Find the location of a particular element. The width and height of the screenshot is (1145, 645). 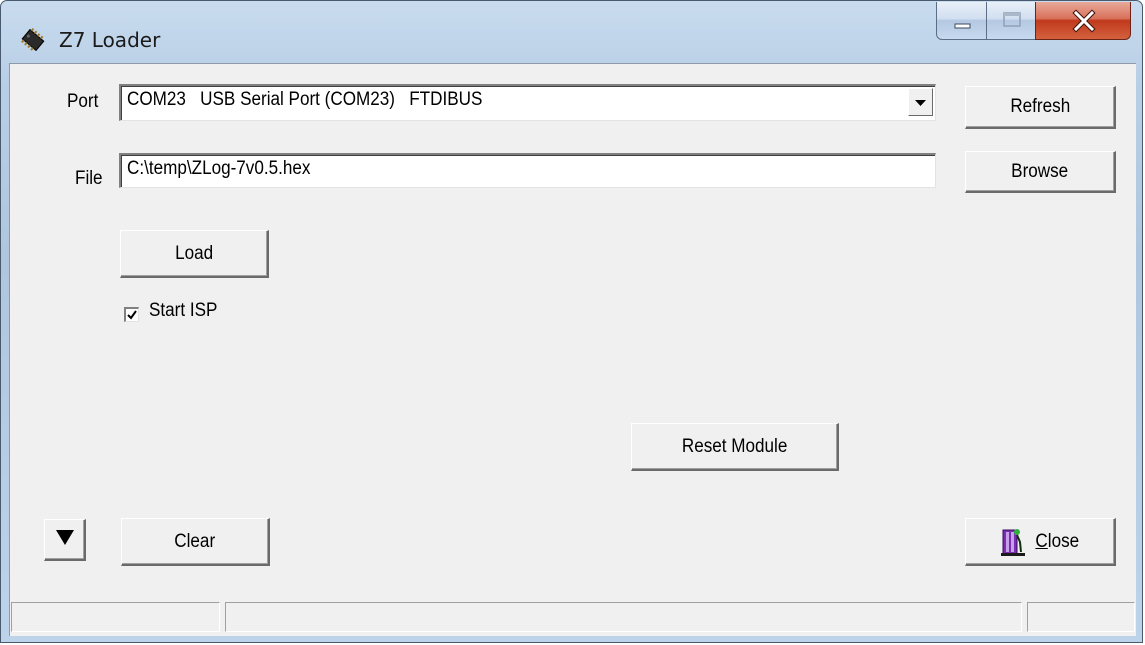

port-label: Port is located at coordinates (83, 101).